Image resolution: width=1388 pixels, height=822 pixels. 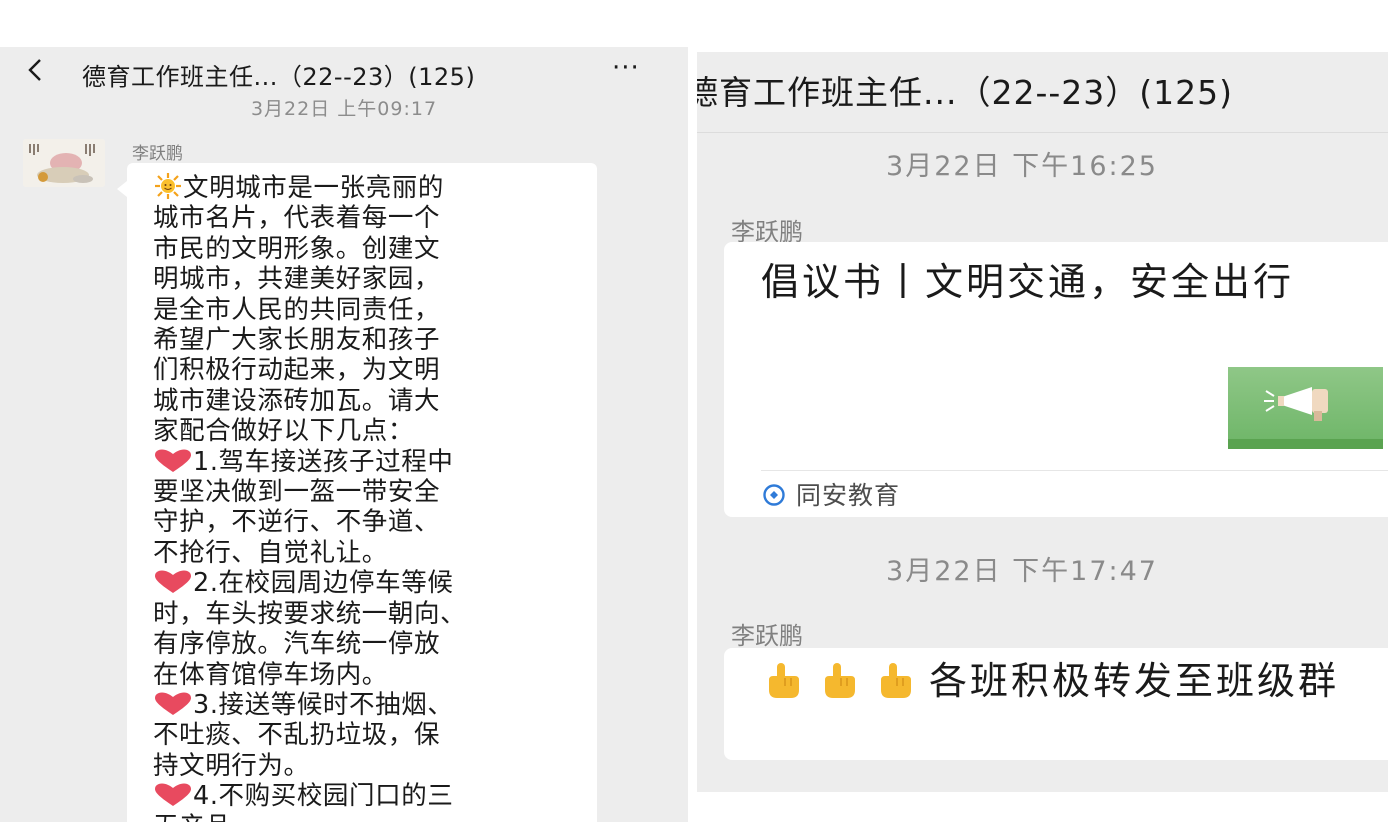 What do you see at coordinates (297, 340) in the screenshot?
I see `message-line: 希望广大家长朋友和孩子` at bounding box center [297, 340].